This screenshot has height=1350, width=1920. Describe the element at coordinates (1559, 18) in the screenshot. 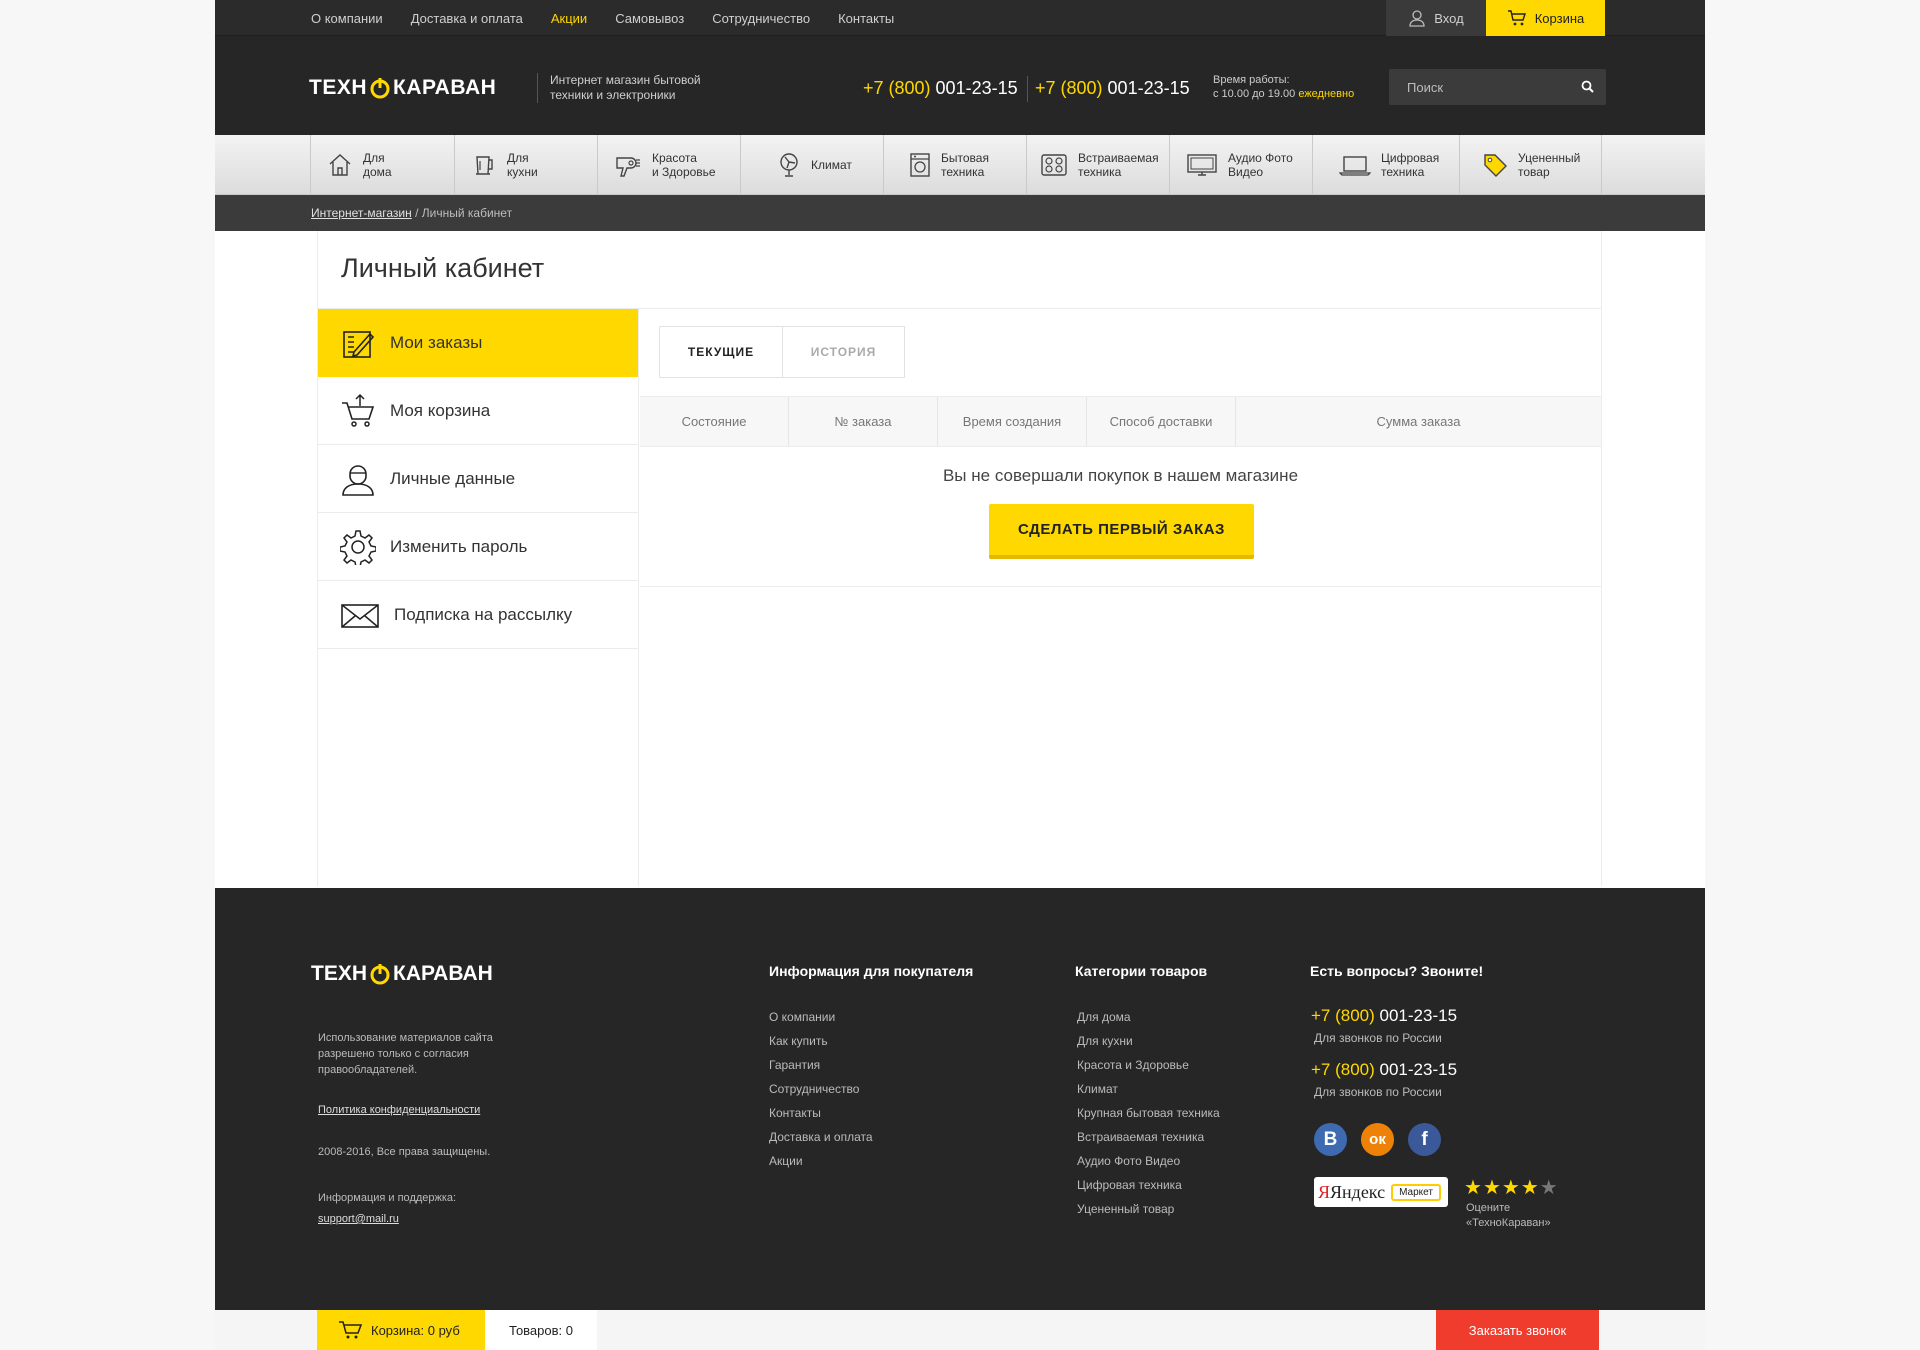

I see `header-cart-label: Корзина` at that location.